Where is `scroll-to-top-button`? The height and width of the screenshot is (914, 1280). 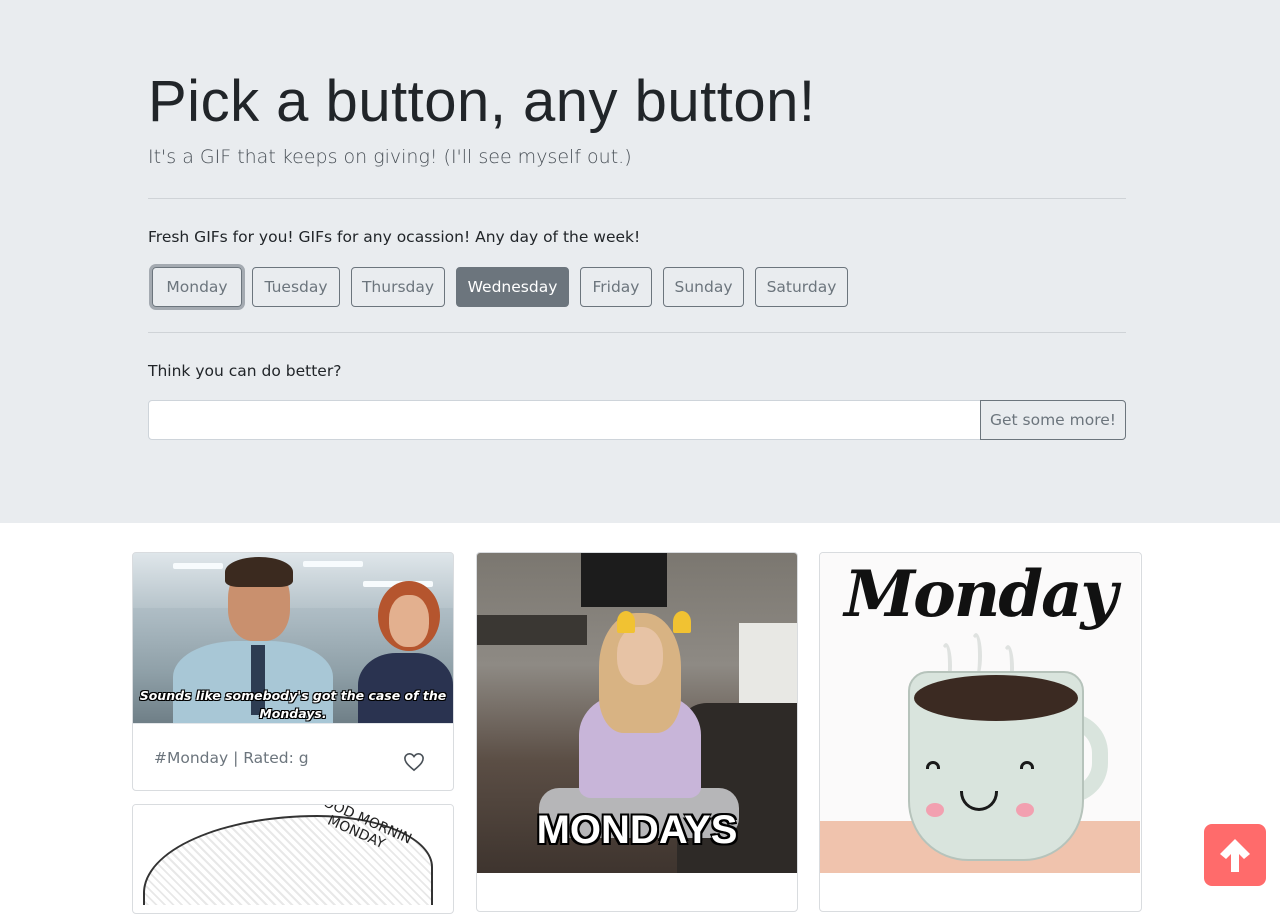
scroll-to-top-button is located at coordinates (1235, 855).